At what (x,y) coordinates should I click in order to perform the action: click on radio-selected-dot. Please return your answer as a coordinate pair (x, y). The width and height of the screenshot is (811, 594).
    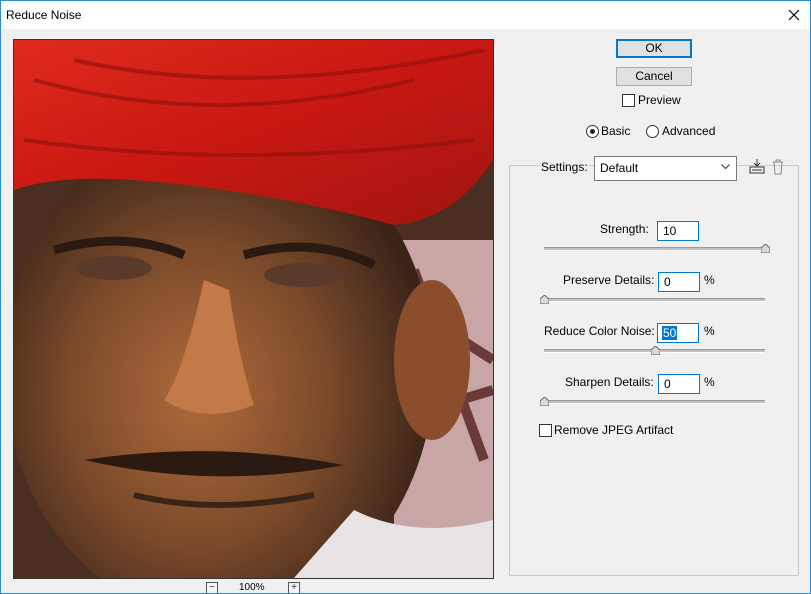
    Looking at the image, I should click on (592, 131).